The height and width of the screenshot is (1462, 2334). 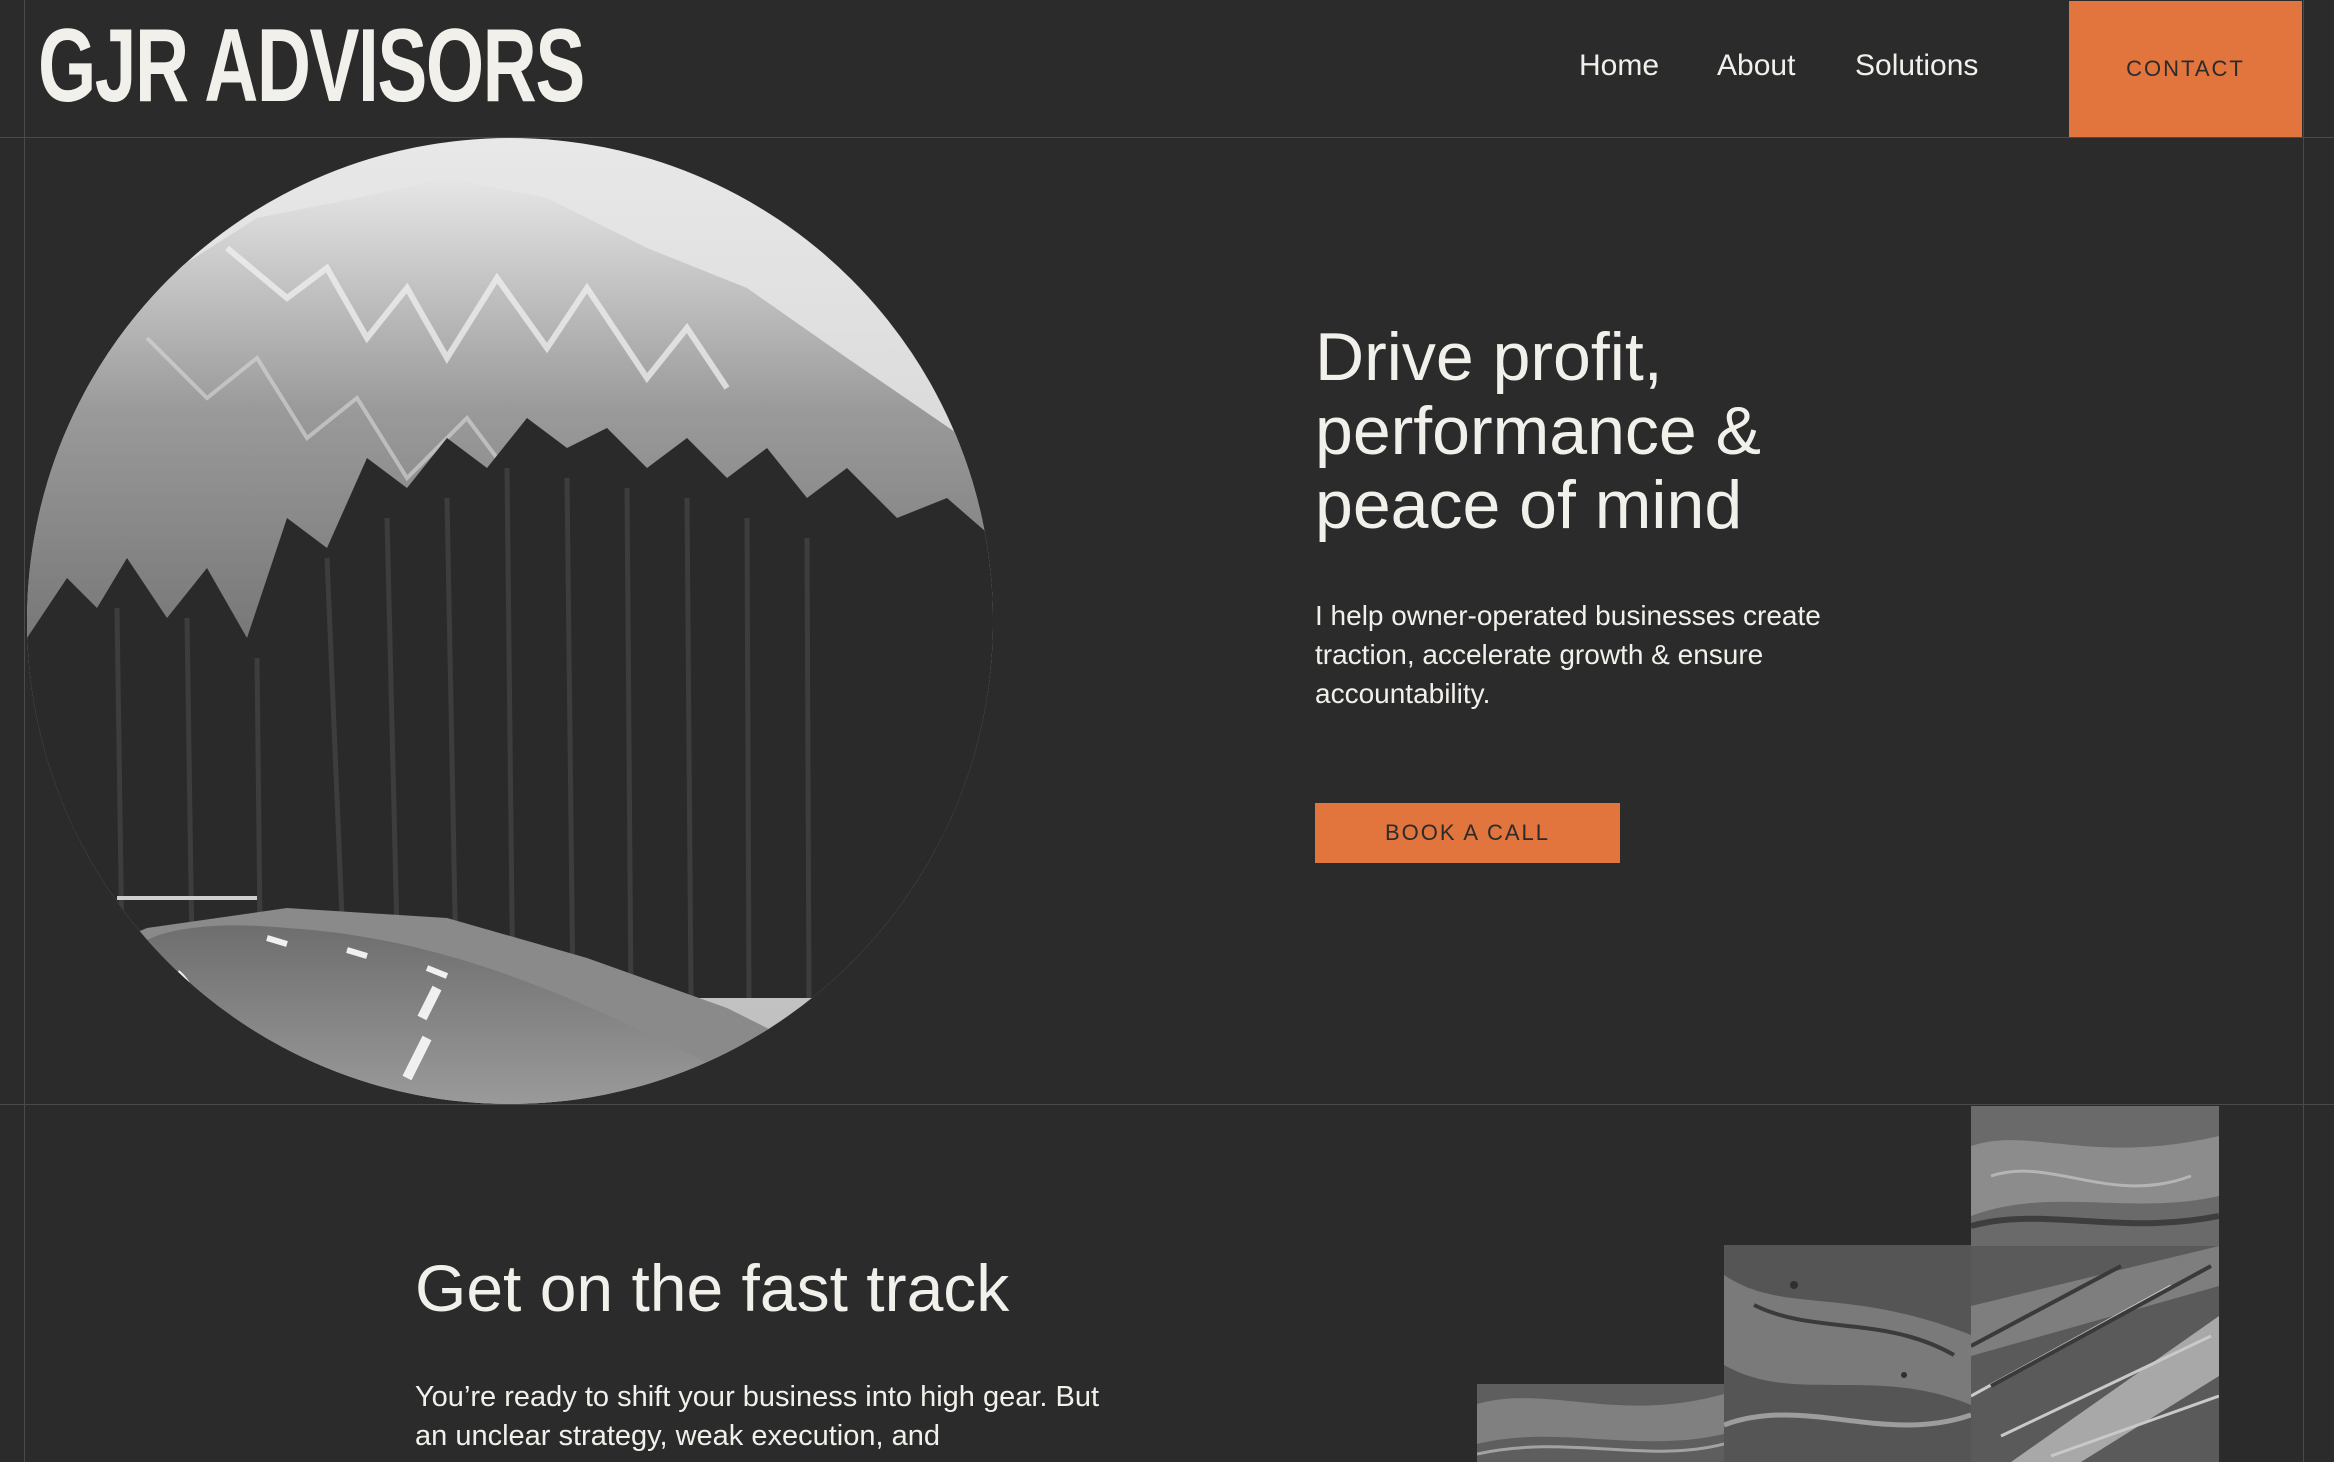 What do you see at coordinates (2185, 69) in the screenshot?
I see `contact-button: CONTACT` at bounding box center [2185, 69].